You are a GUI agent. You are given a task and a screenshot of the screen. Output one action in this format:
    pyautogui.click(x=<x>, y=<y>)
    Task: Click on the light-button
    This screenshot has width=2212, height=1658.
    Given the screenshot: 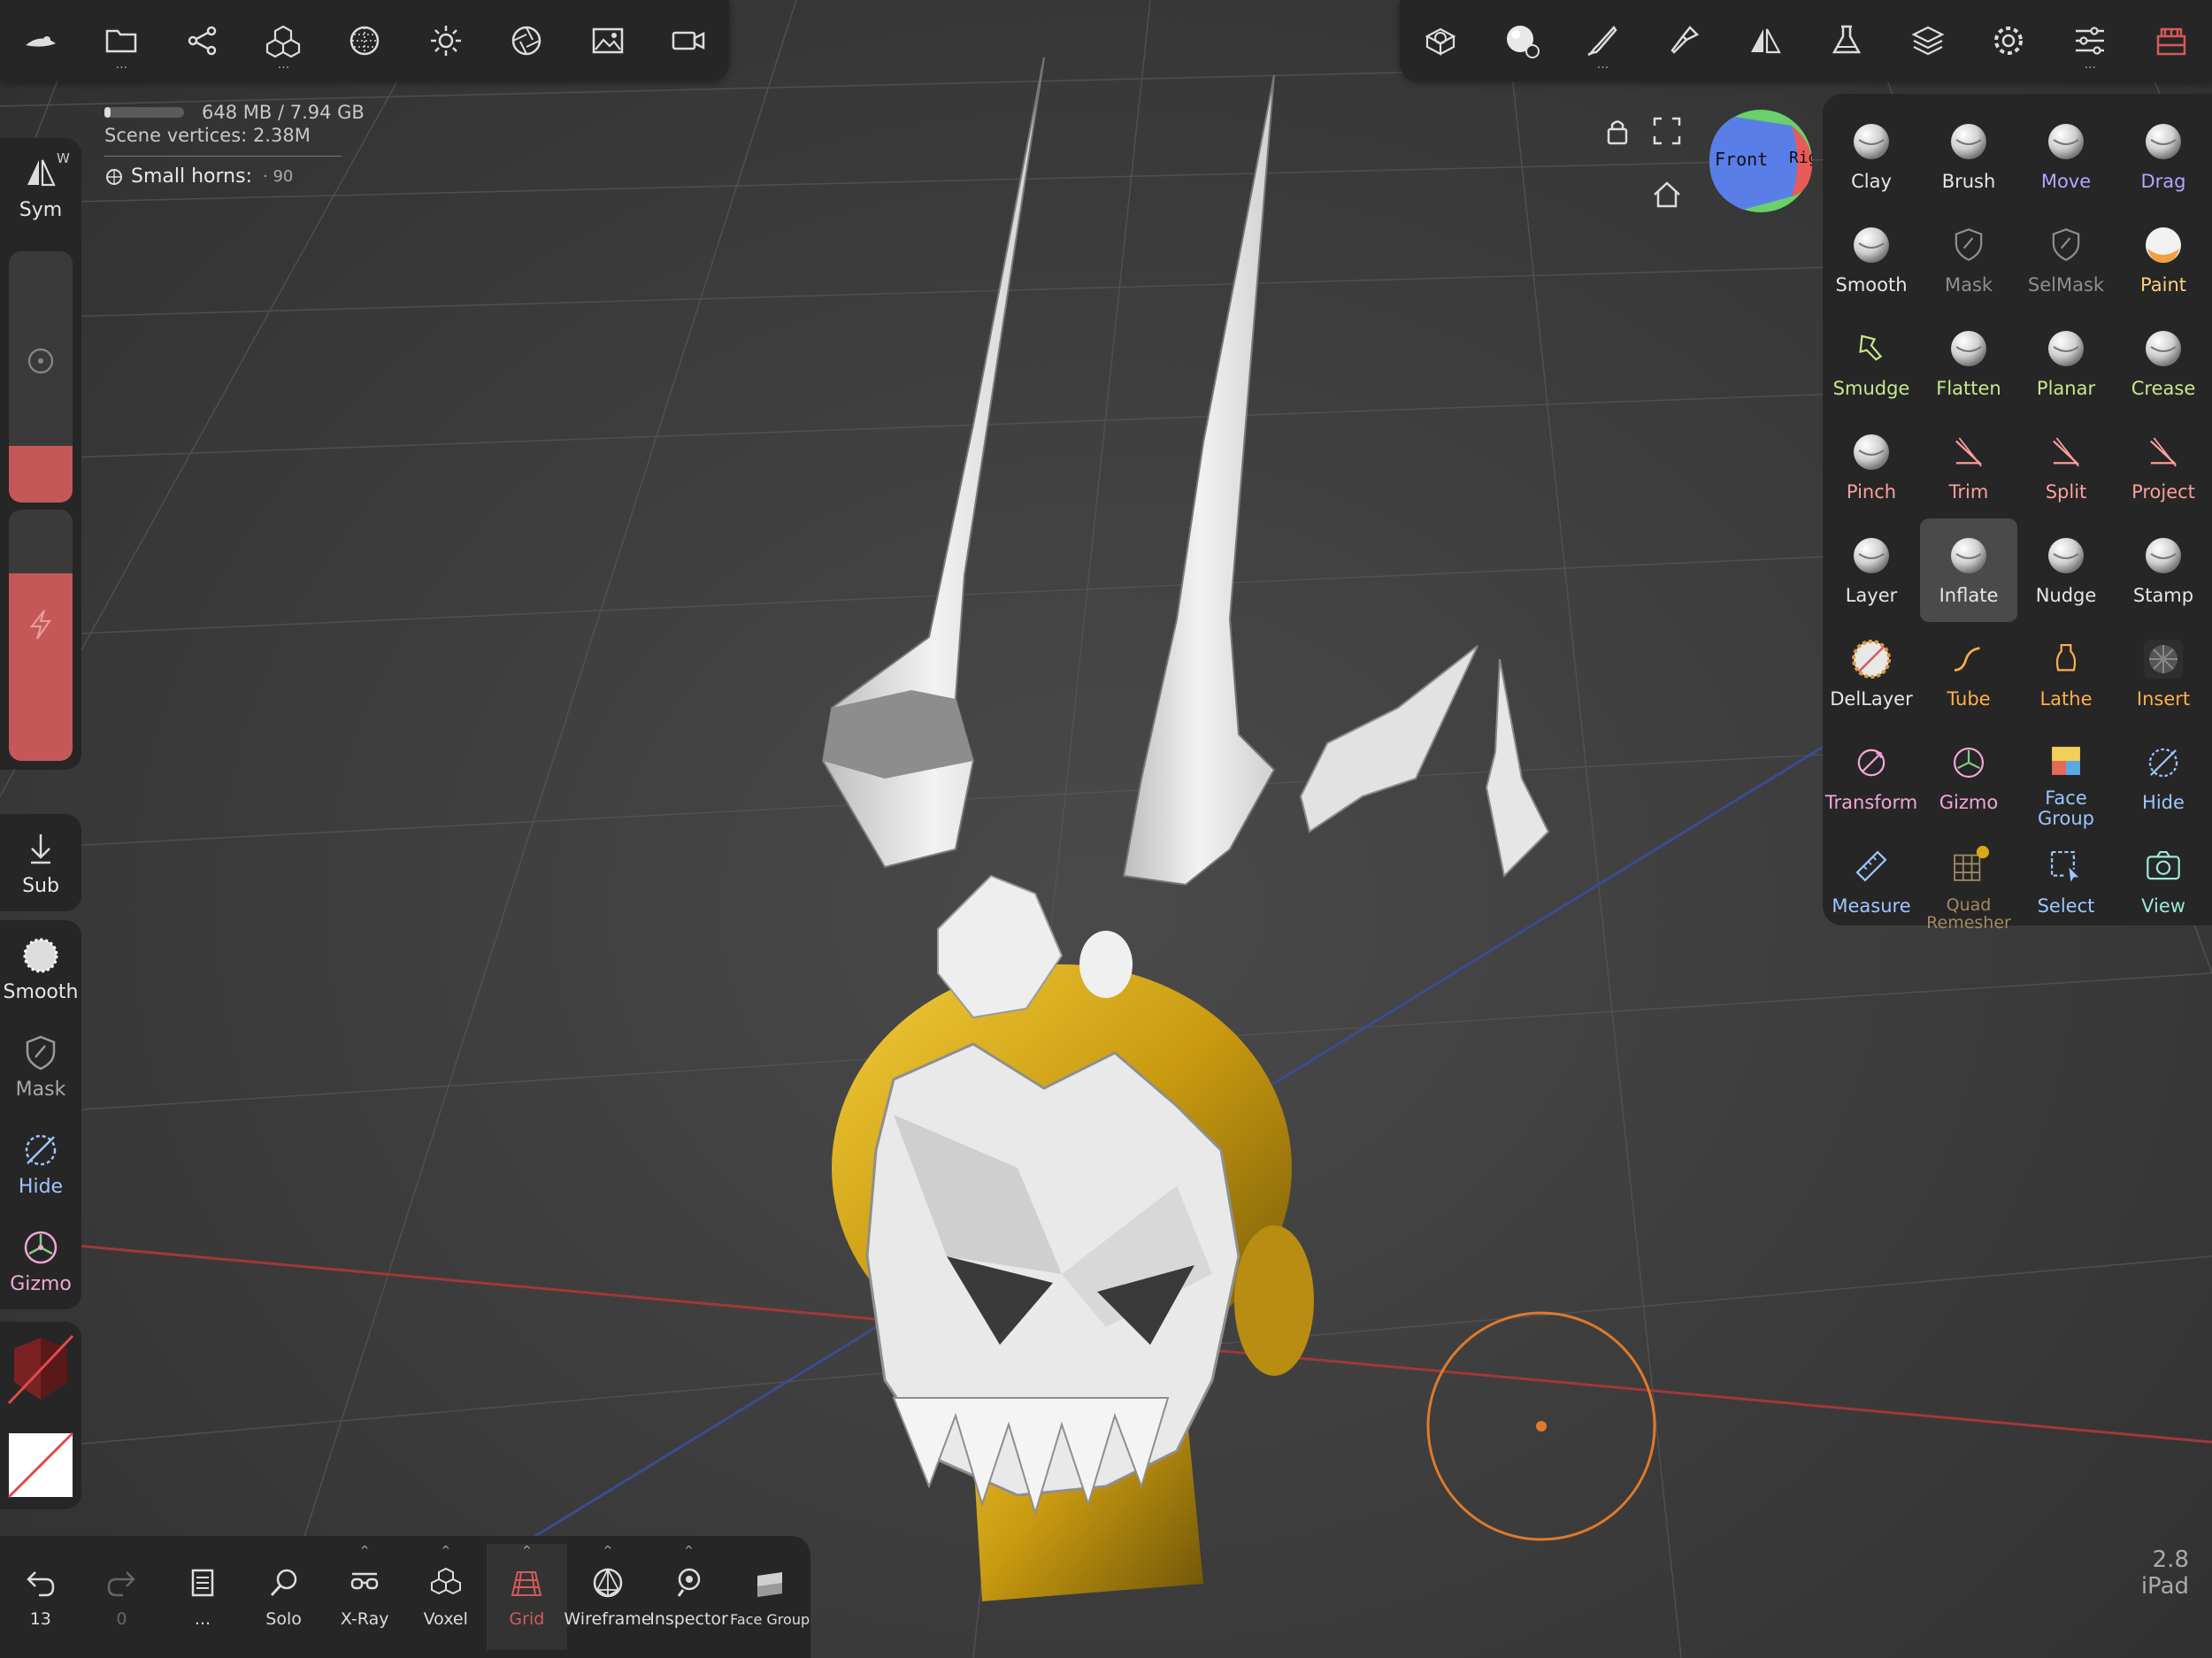 What is the action you would take?
    pyautogui.click(x=446, y=41)
    